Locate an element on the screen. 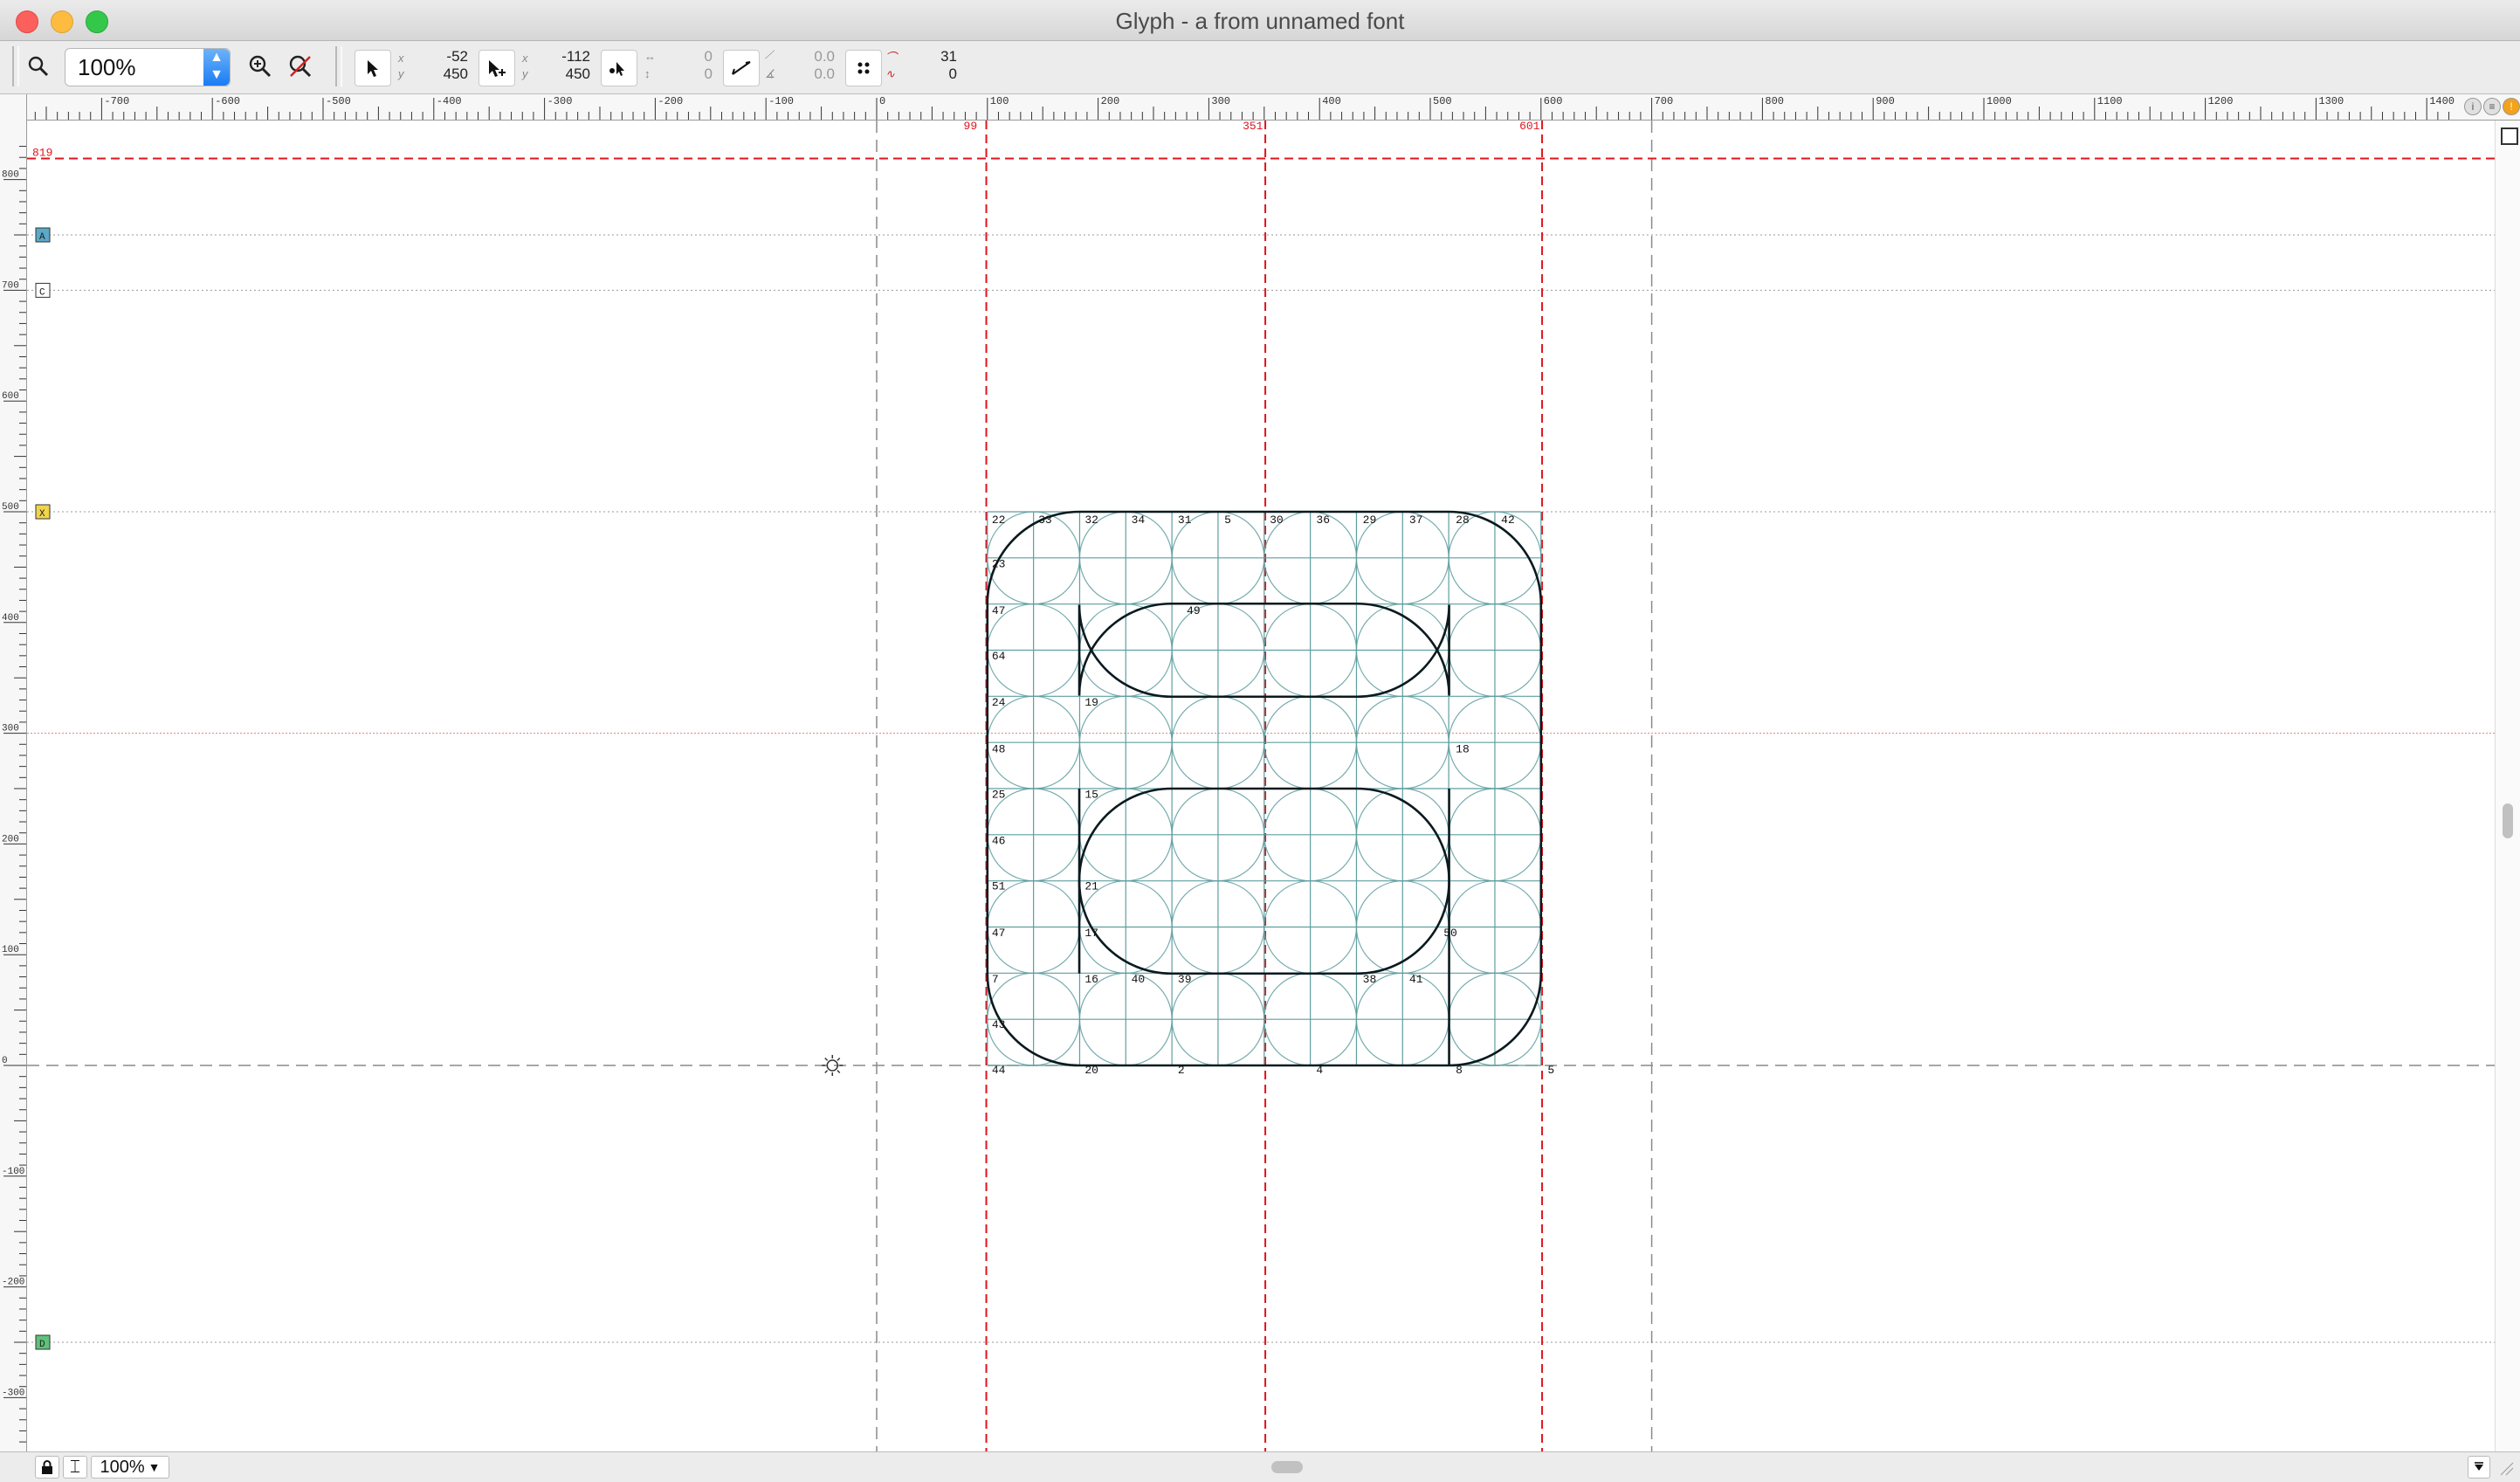 The image size is (2520, 1482). point-label: 48 is located at coordinates (999, 748).